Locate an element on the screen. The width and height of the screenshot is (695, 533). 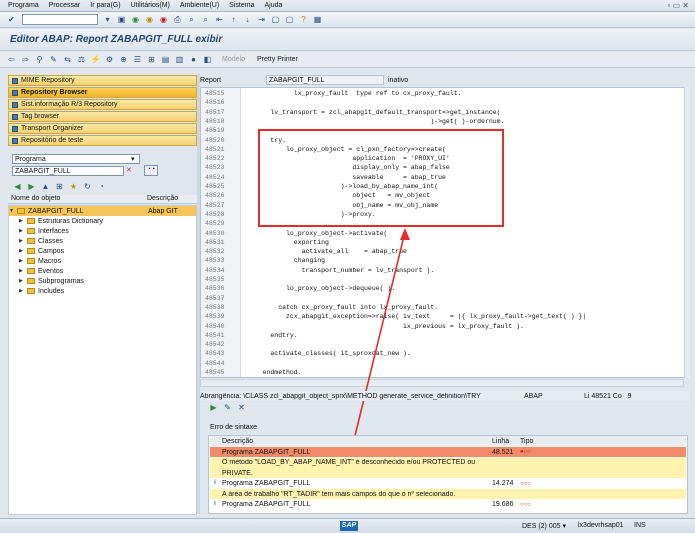
error-row: i Programa ZABAPGIT_FULL 19.686 ○○○ is located at coordinates (448, 504).